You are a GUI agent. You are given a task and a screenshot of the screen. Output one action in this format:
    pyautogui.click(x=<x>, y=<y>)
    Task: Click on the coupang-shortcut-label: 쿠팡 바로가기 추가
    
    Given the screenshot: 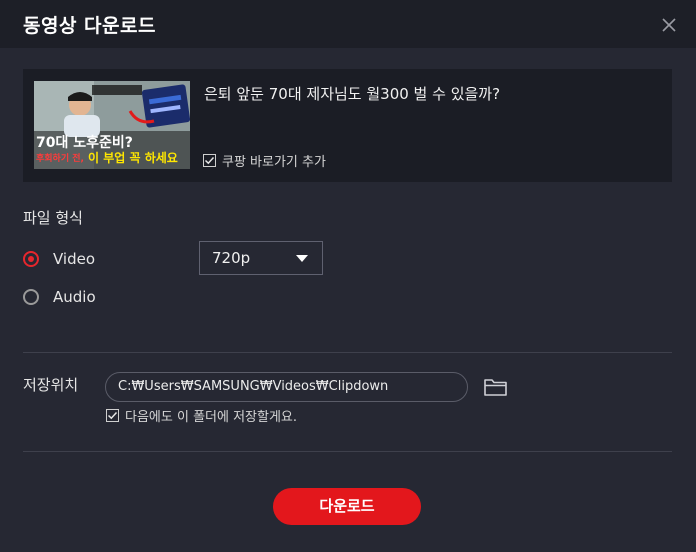 What is the action you would take?
    pyautogui.click(x=274, y=162)
    